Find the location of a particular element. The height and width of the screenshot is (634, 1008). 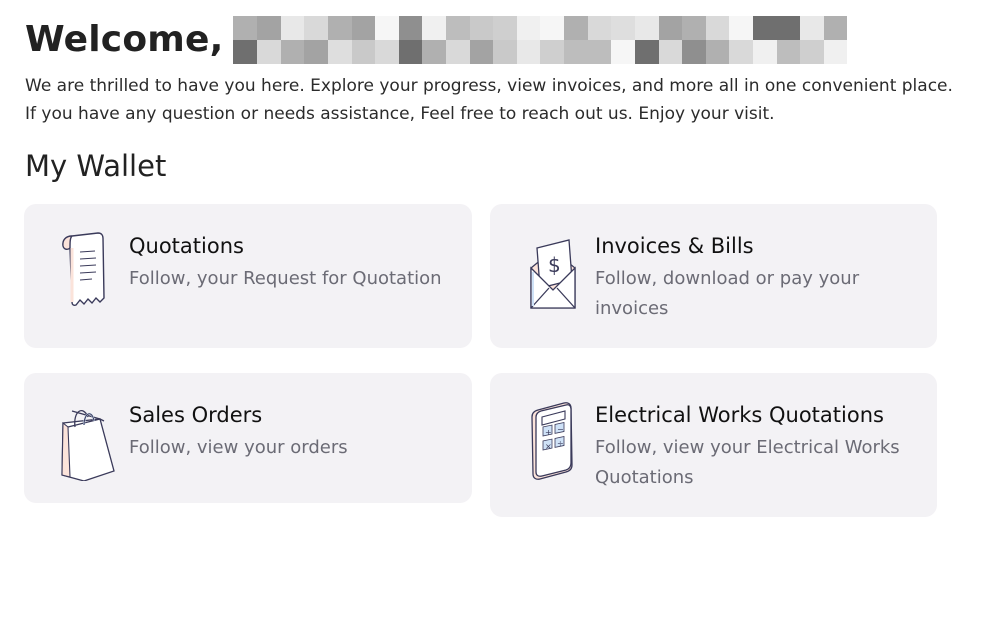

envelope-dollar-icon: $ is located at coordinates (553, 270).